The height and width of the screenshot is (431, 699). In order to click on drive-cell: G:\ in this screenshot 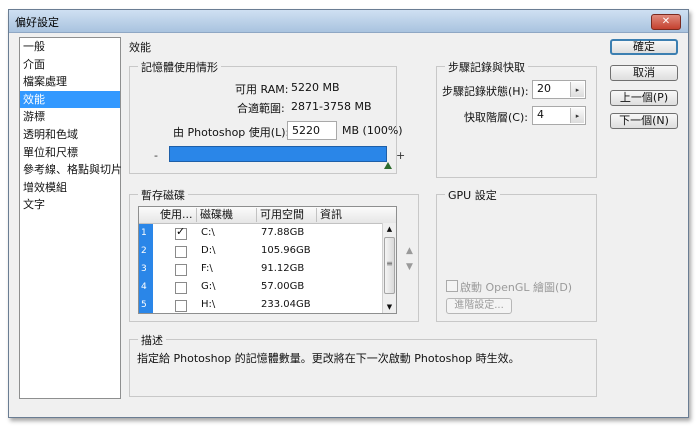, I will do `click(208, 286)`.